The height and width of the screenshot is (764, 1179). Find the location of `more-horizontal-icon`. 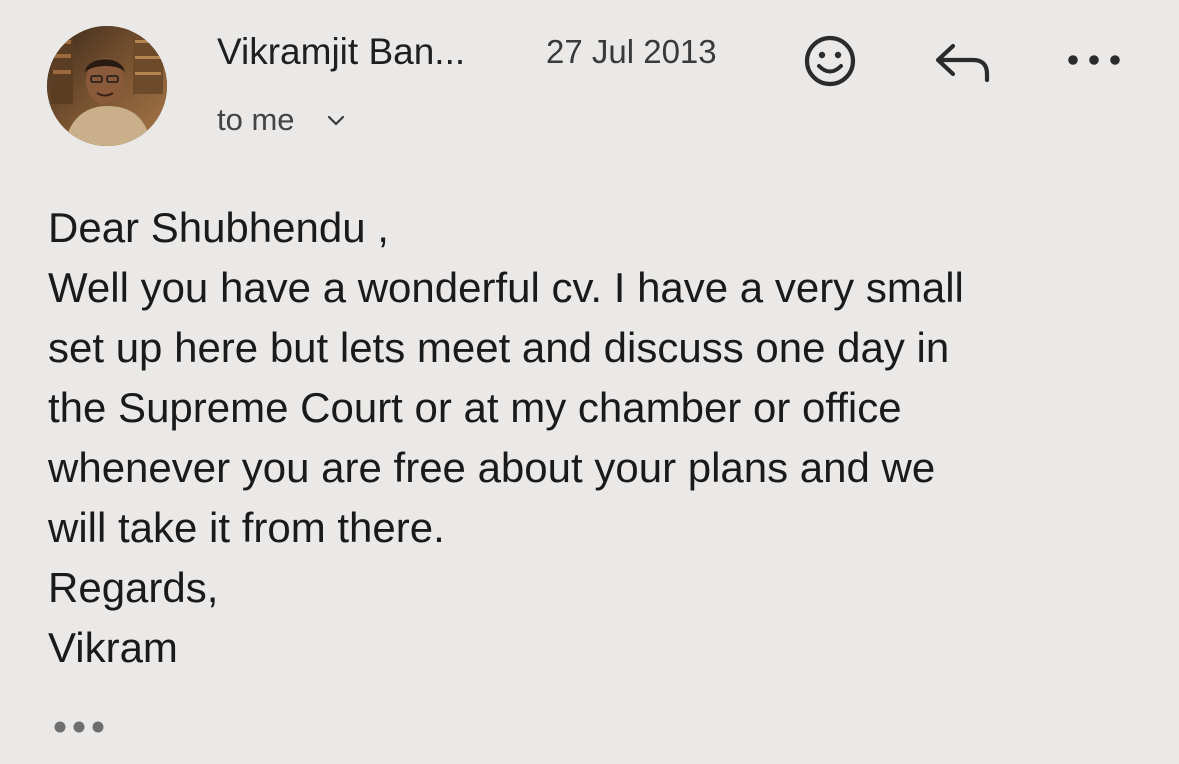

more-horizontal-icon is located at coordinates (1094, 60).